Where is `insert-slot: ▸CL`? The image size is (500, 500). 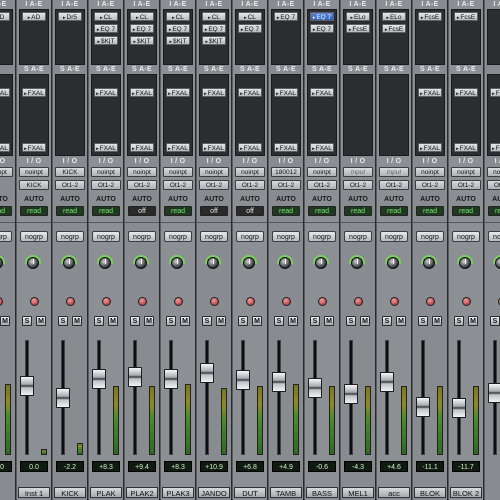
insert-slot: ▸CL is located at coordinates (250, 16).